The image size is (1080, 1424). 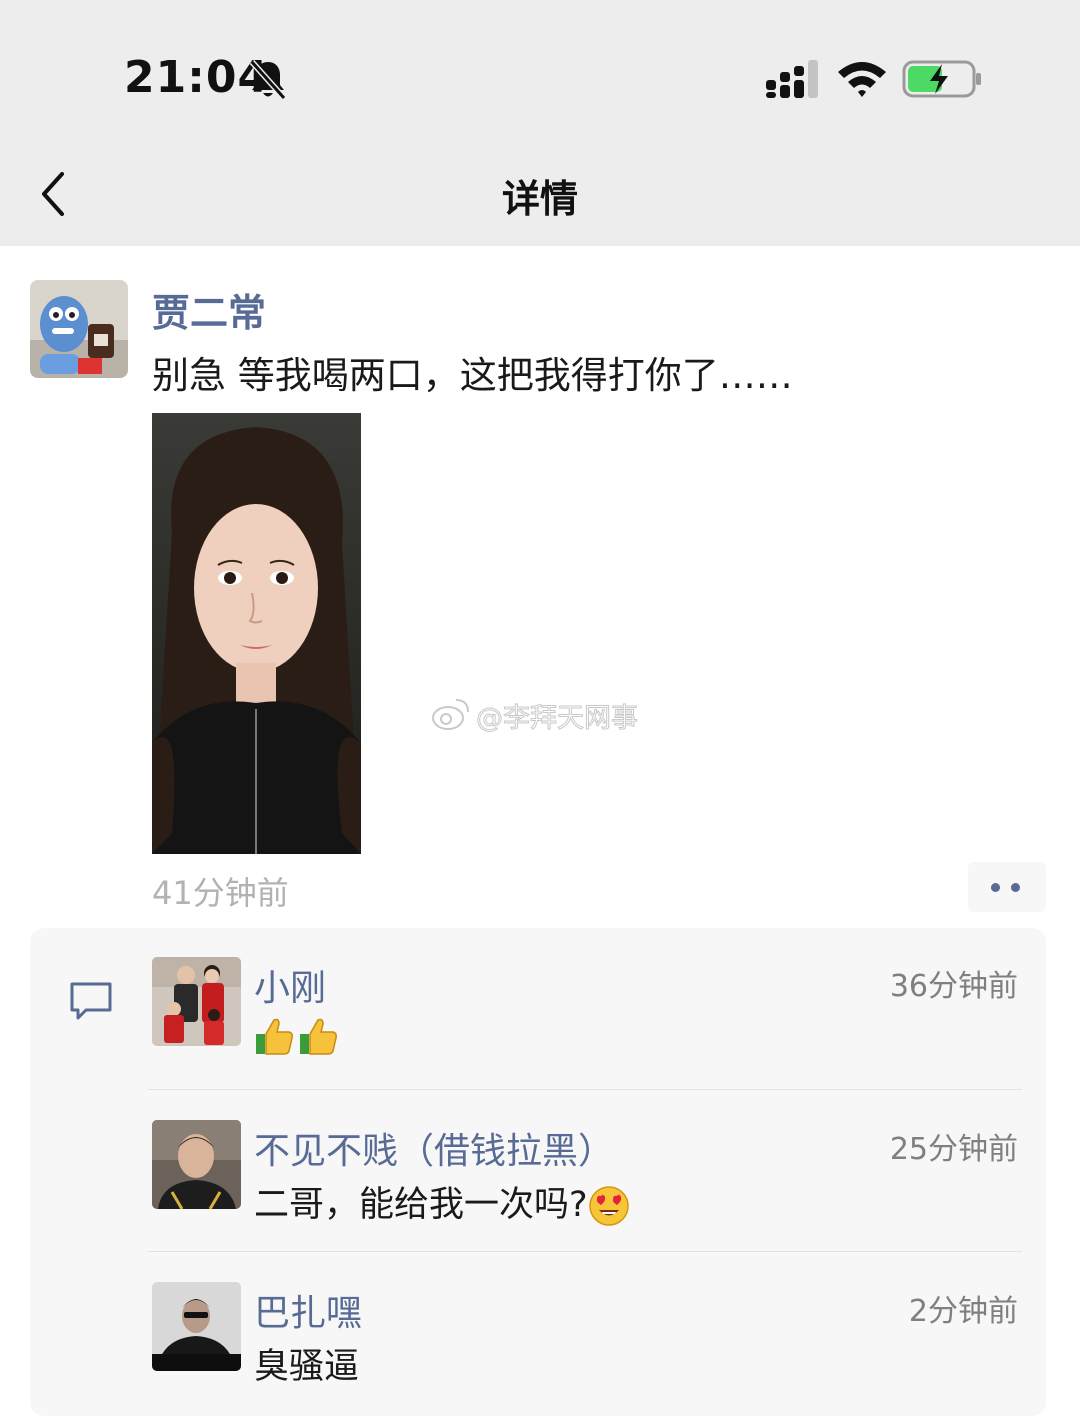 What do you see at coordinates (256, 633) in the screenshot?
I see `post-photo` at bounding box center [256, 633].